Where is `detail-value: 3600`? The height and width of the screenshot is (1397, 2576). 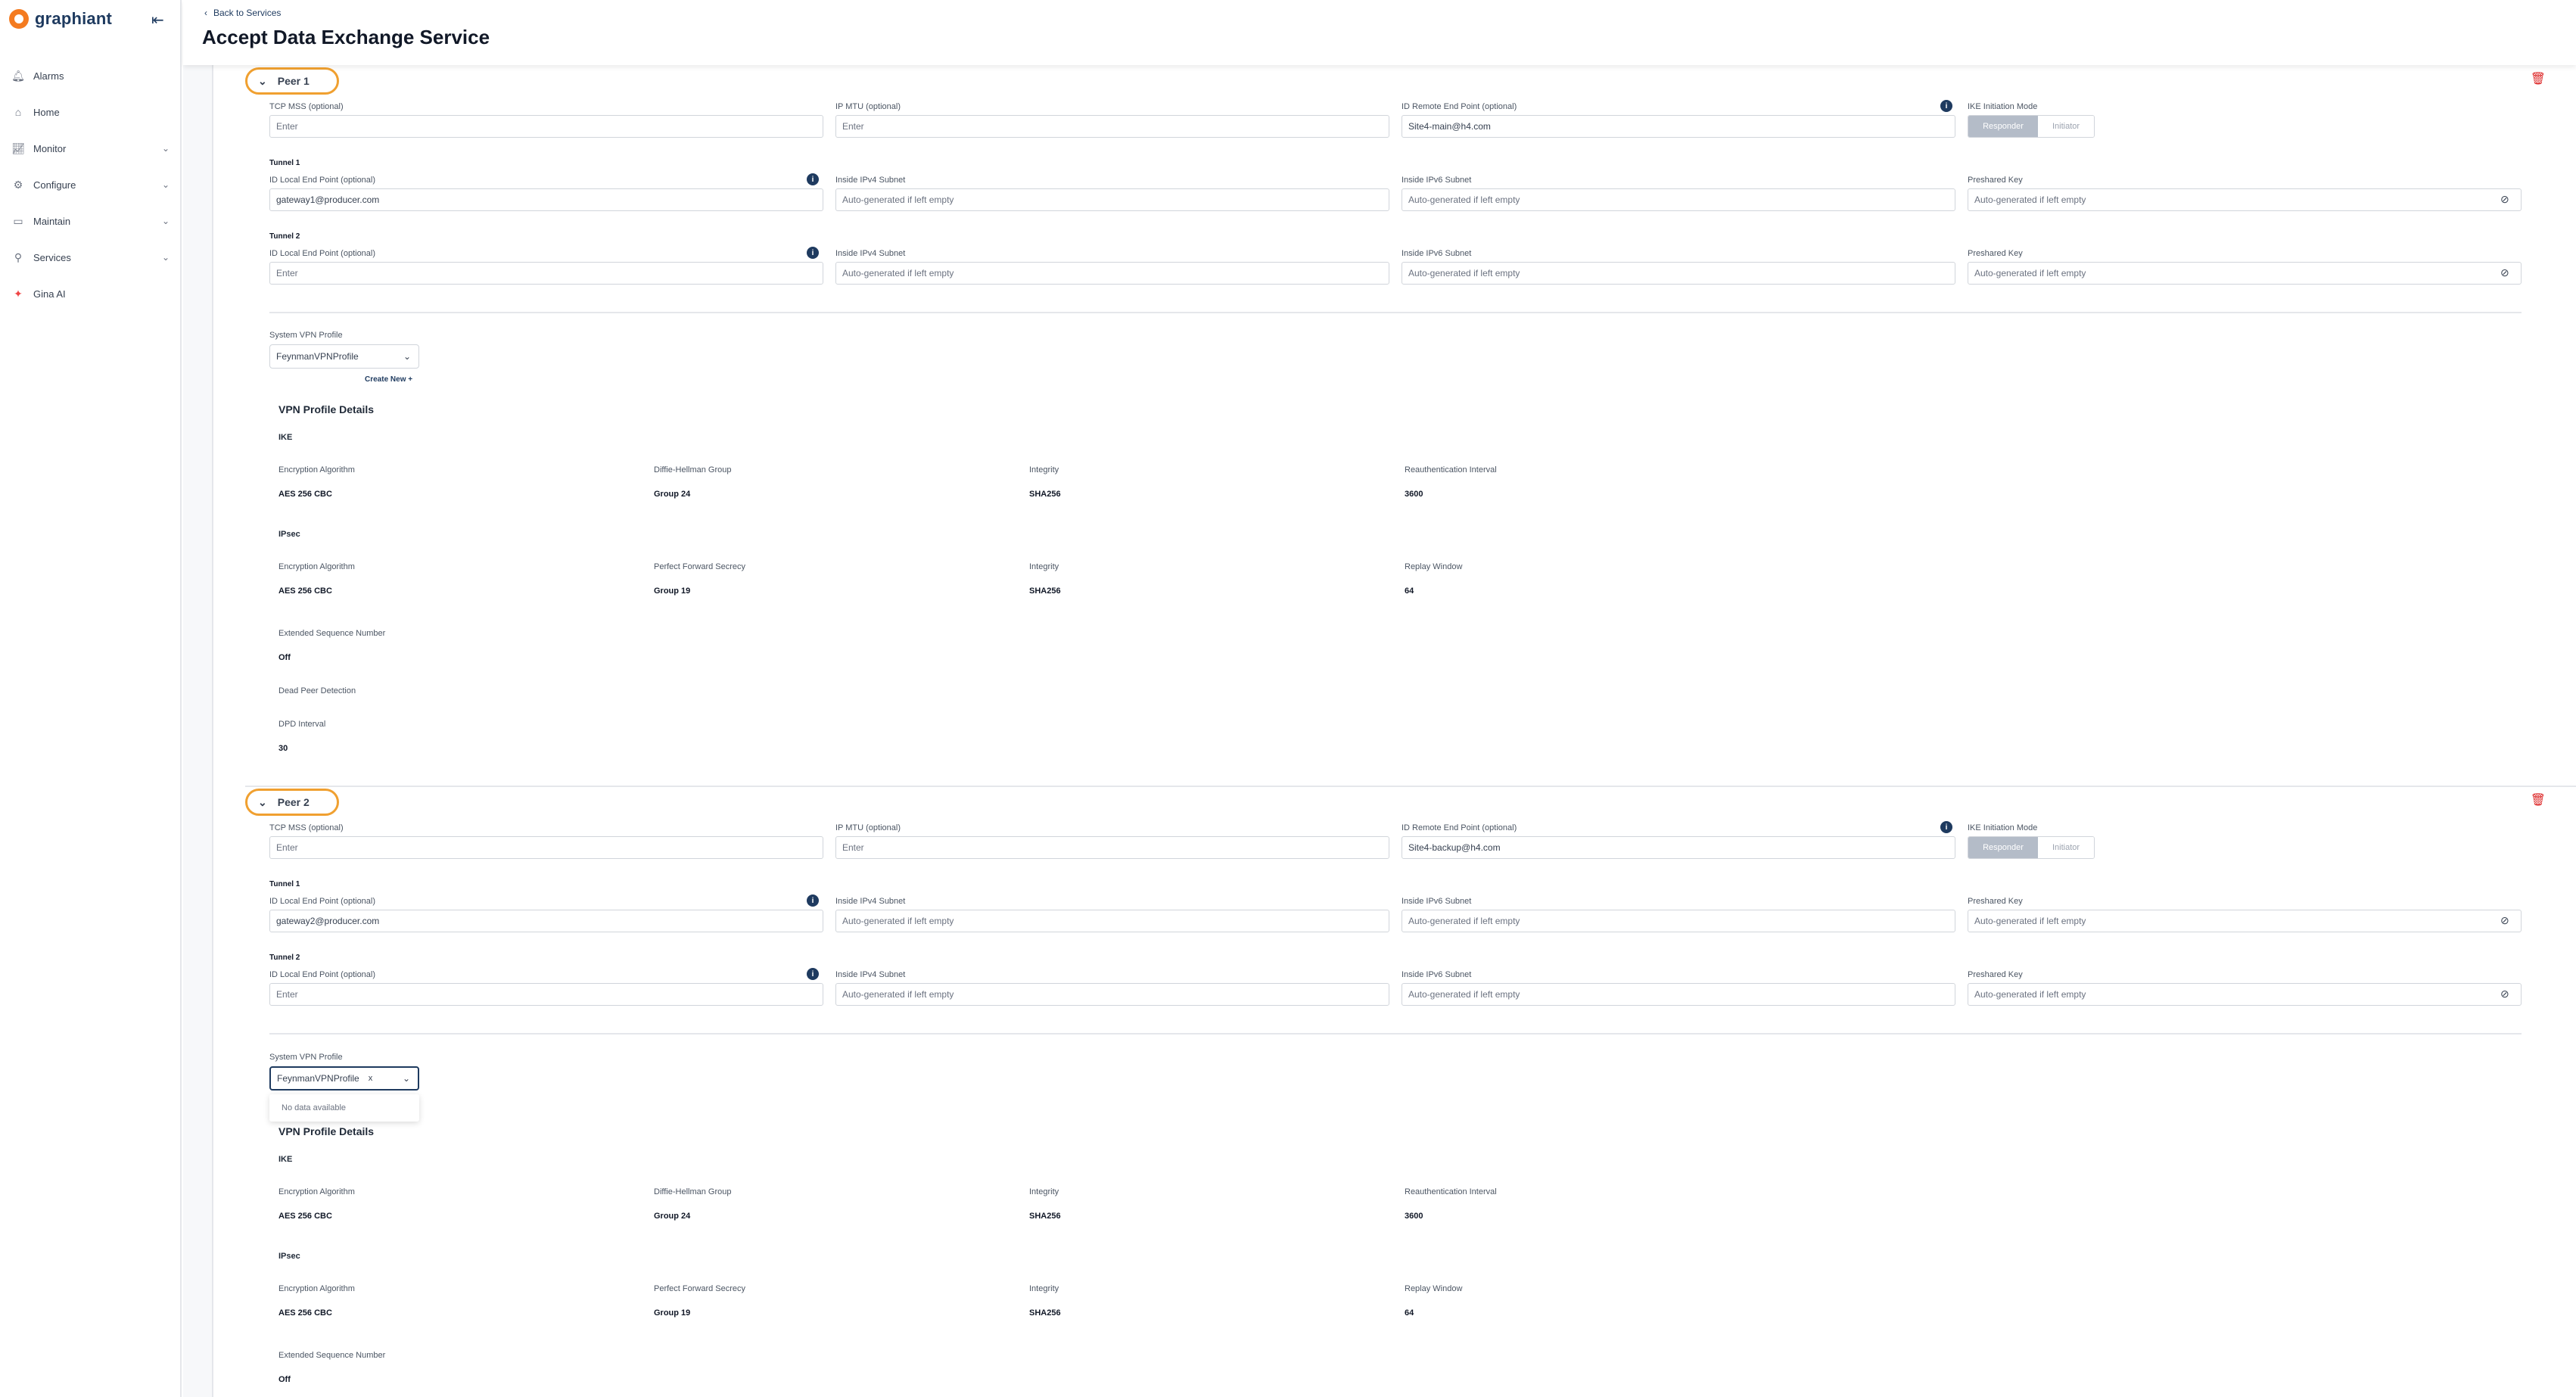
detail-value: 3600 is located at coordinates (1414, 1216).